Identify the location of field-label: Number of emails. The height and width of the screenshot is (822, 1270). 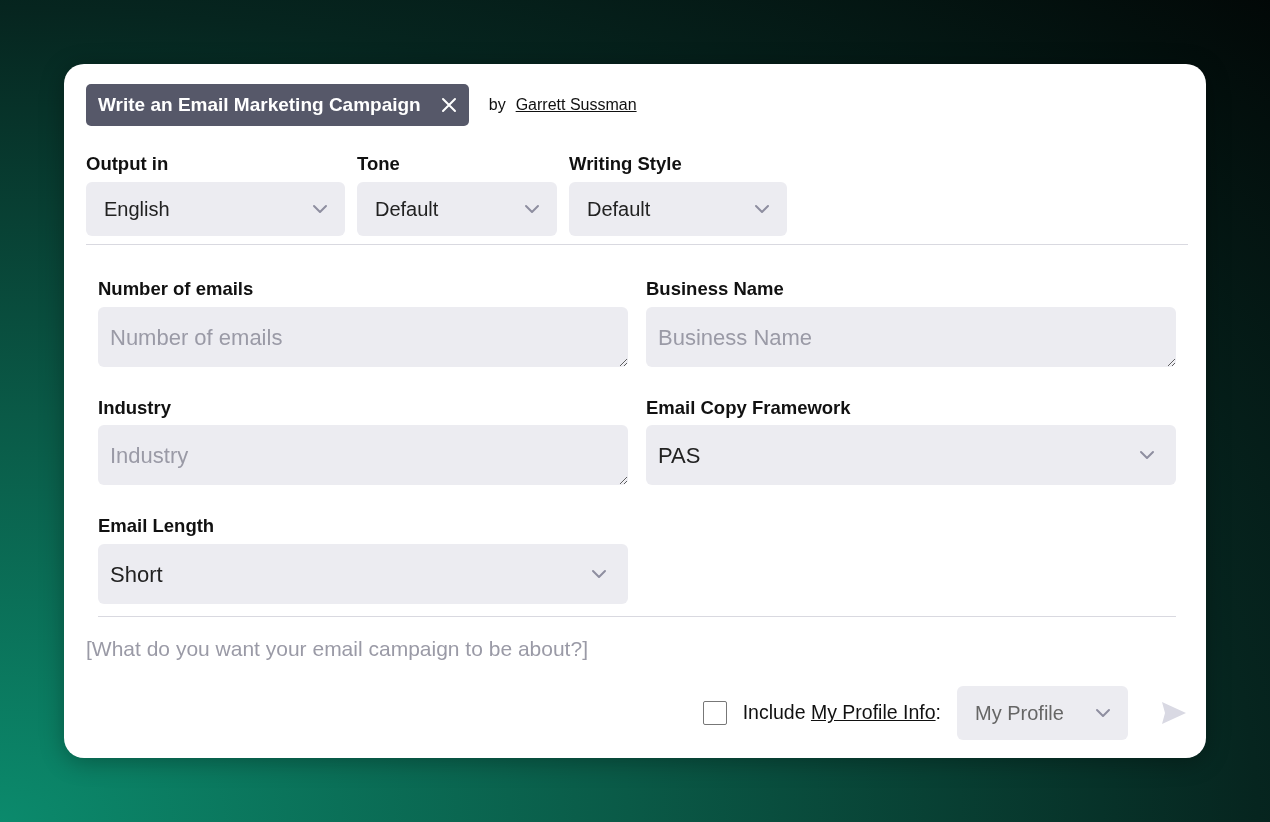
(176, 288).